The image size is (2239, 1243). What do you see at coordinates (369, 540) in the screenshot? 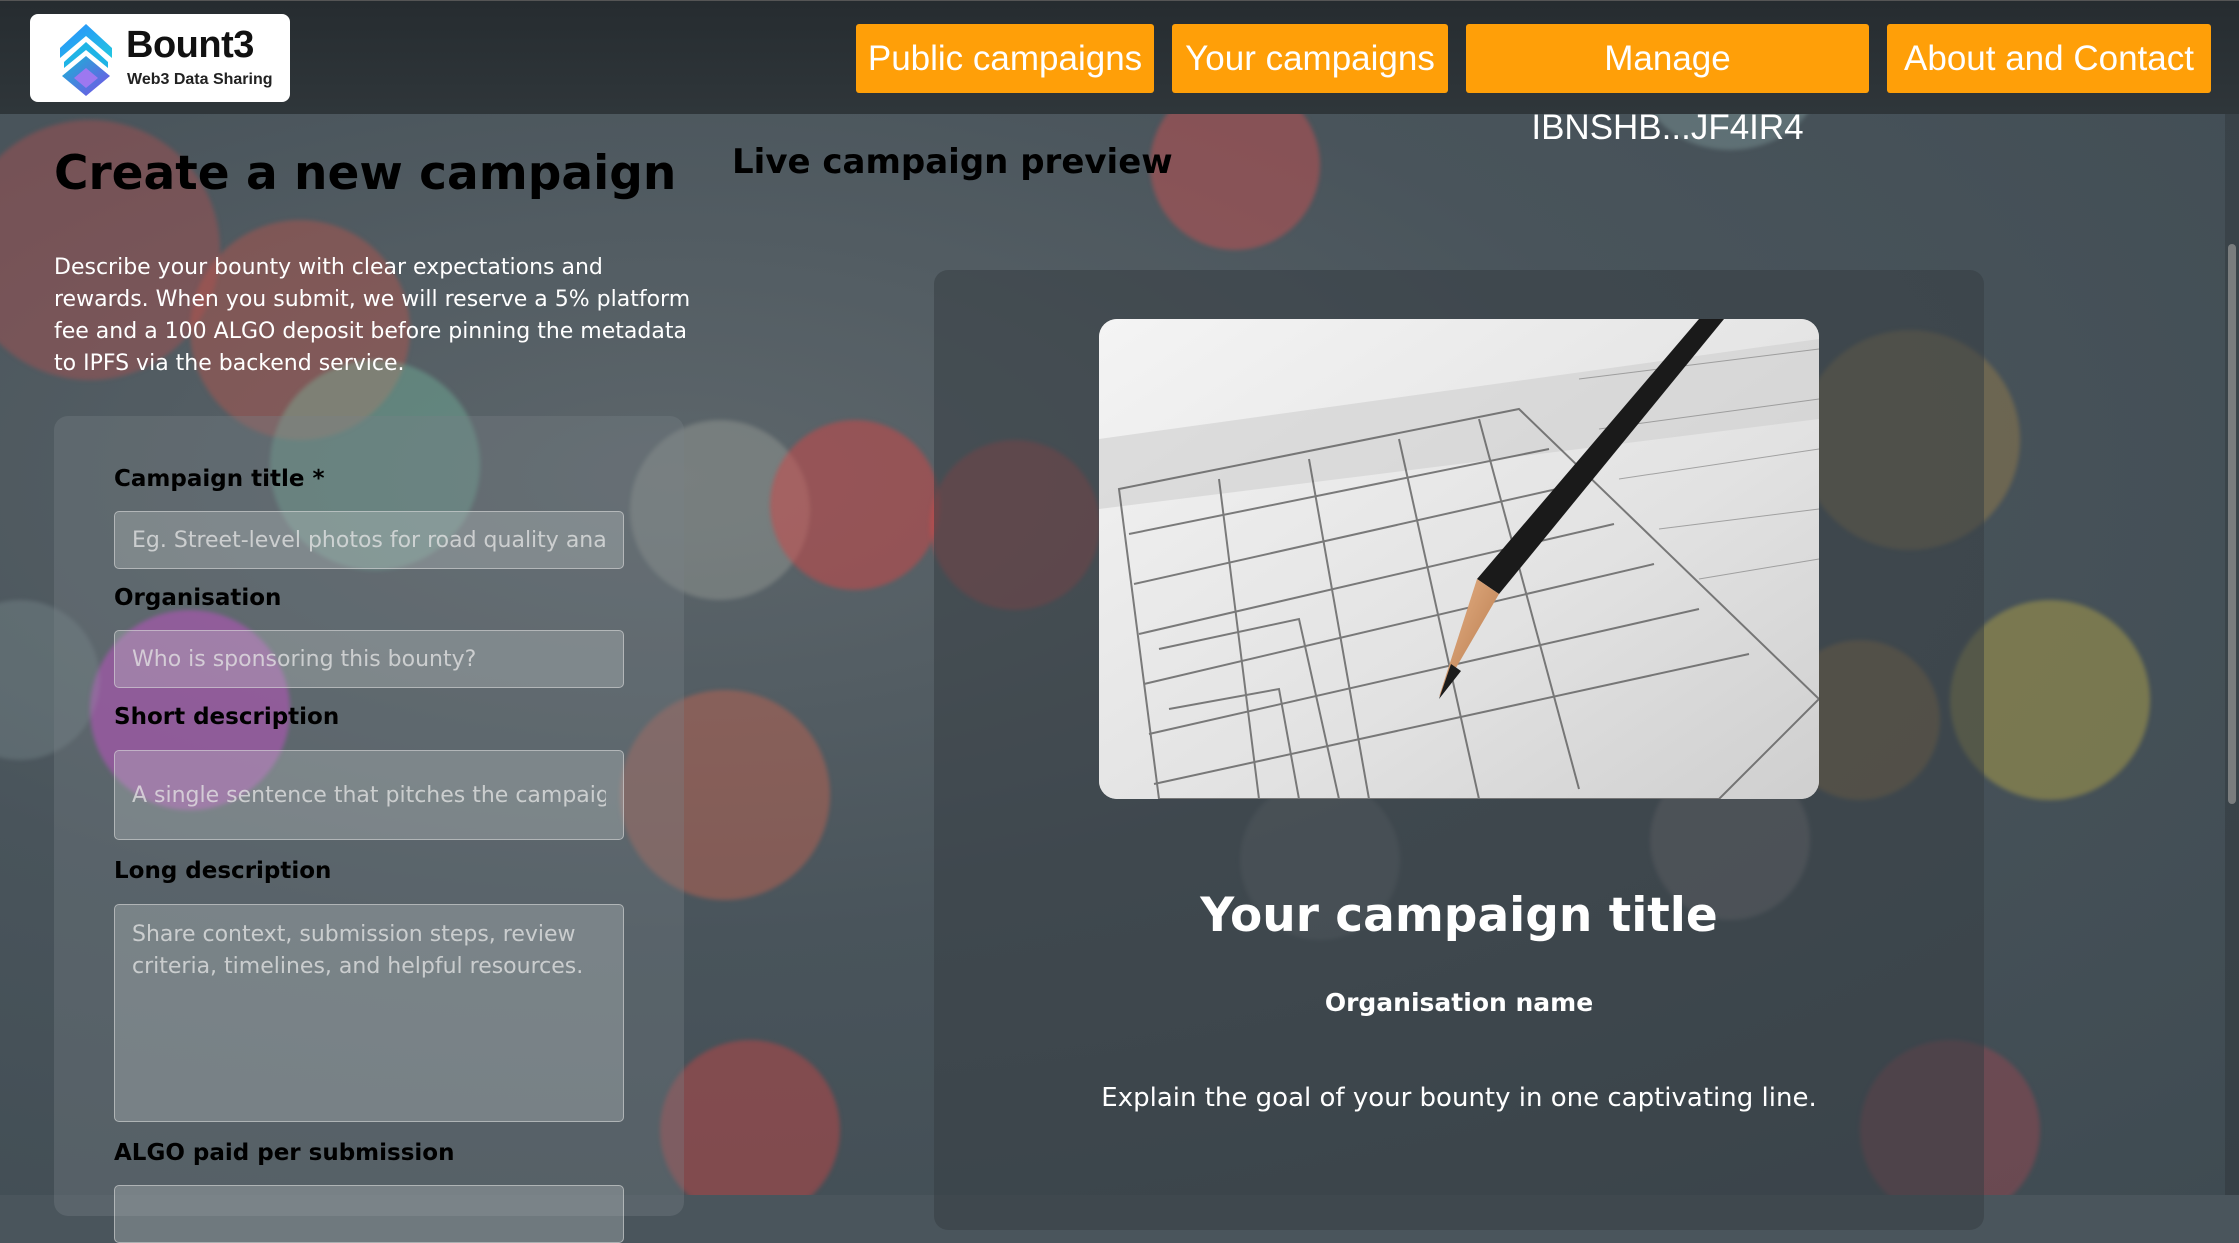
I see `campaign-title-input` at bounding box center [369, 540].